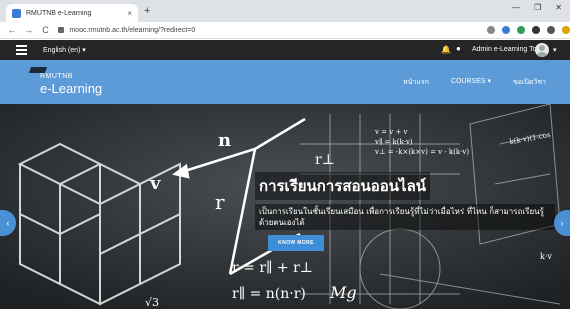  I want to click on hamburger-menu-icon, so click(21, 50).